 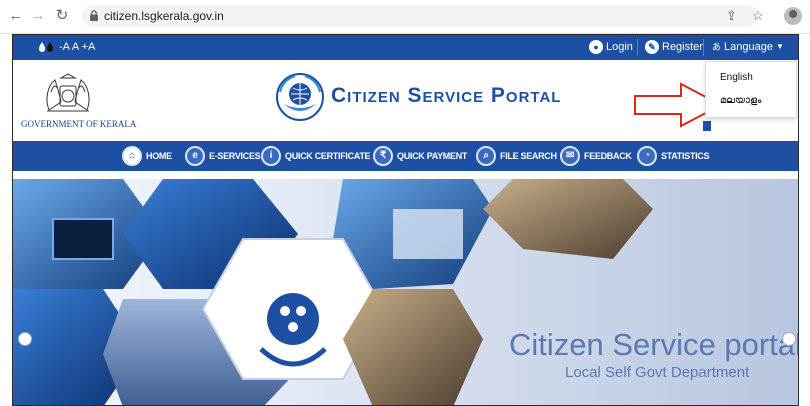 I want to click on nav-item-home: ⌂ HOME, so click(x=147, y=156).